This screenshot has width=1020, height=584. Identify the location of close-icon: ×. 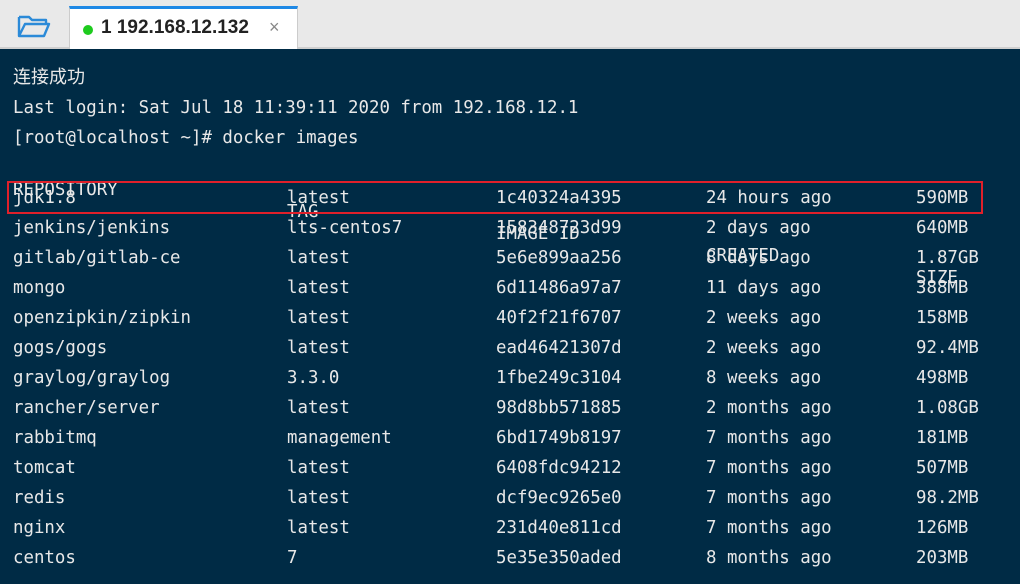
(274, 27).